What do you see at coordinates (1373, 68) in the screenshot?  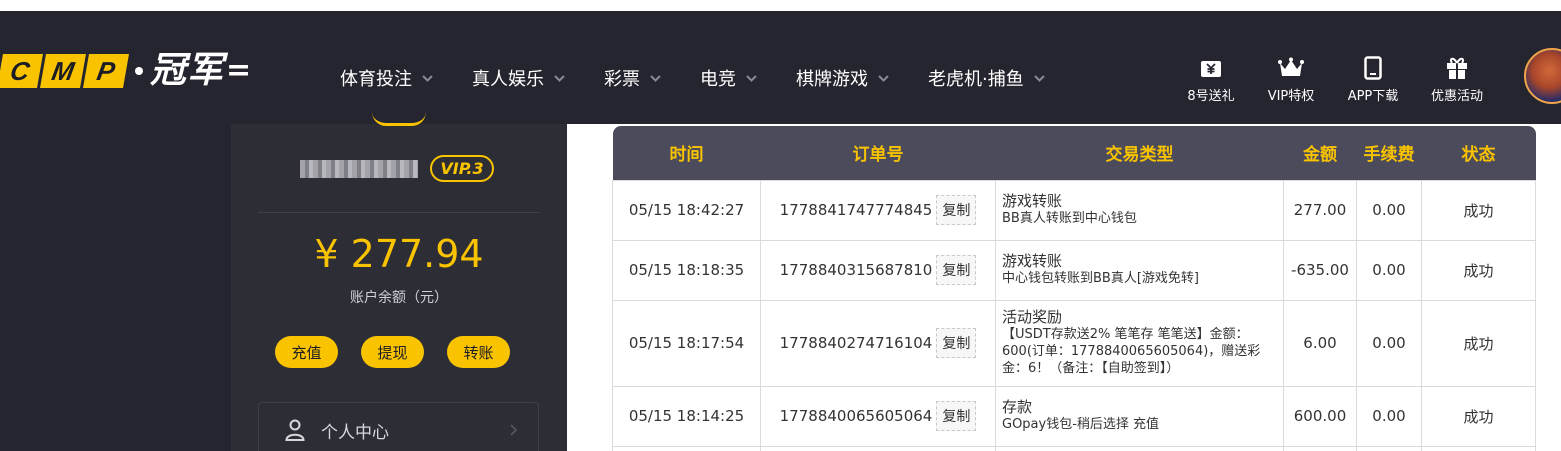 I see `tablet-icon` at bounding box center [1373, 68].